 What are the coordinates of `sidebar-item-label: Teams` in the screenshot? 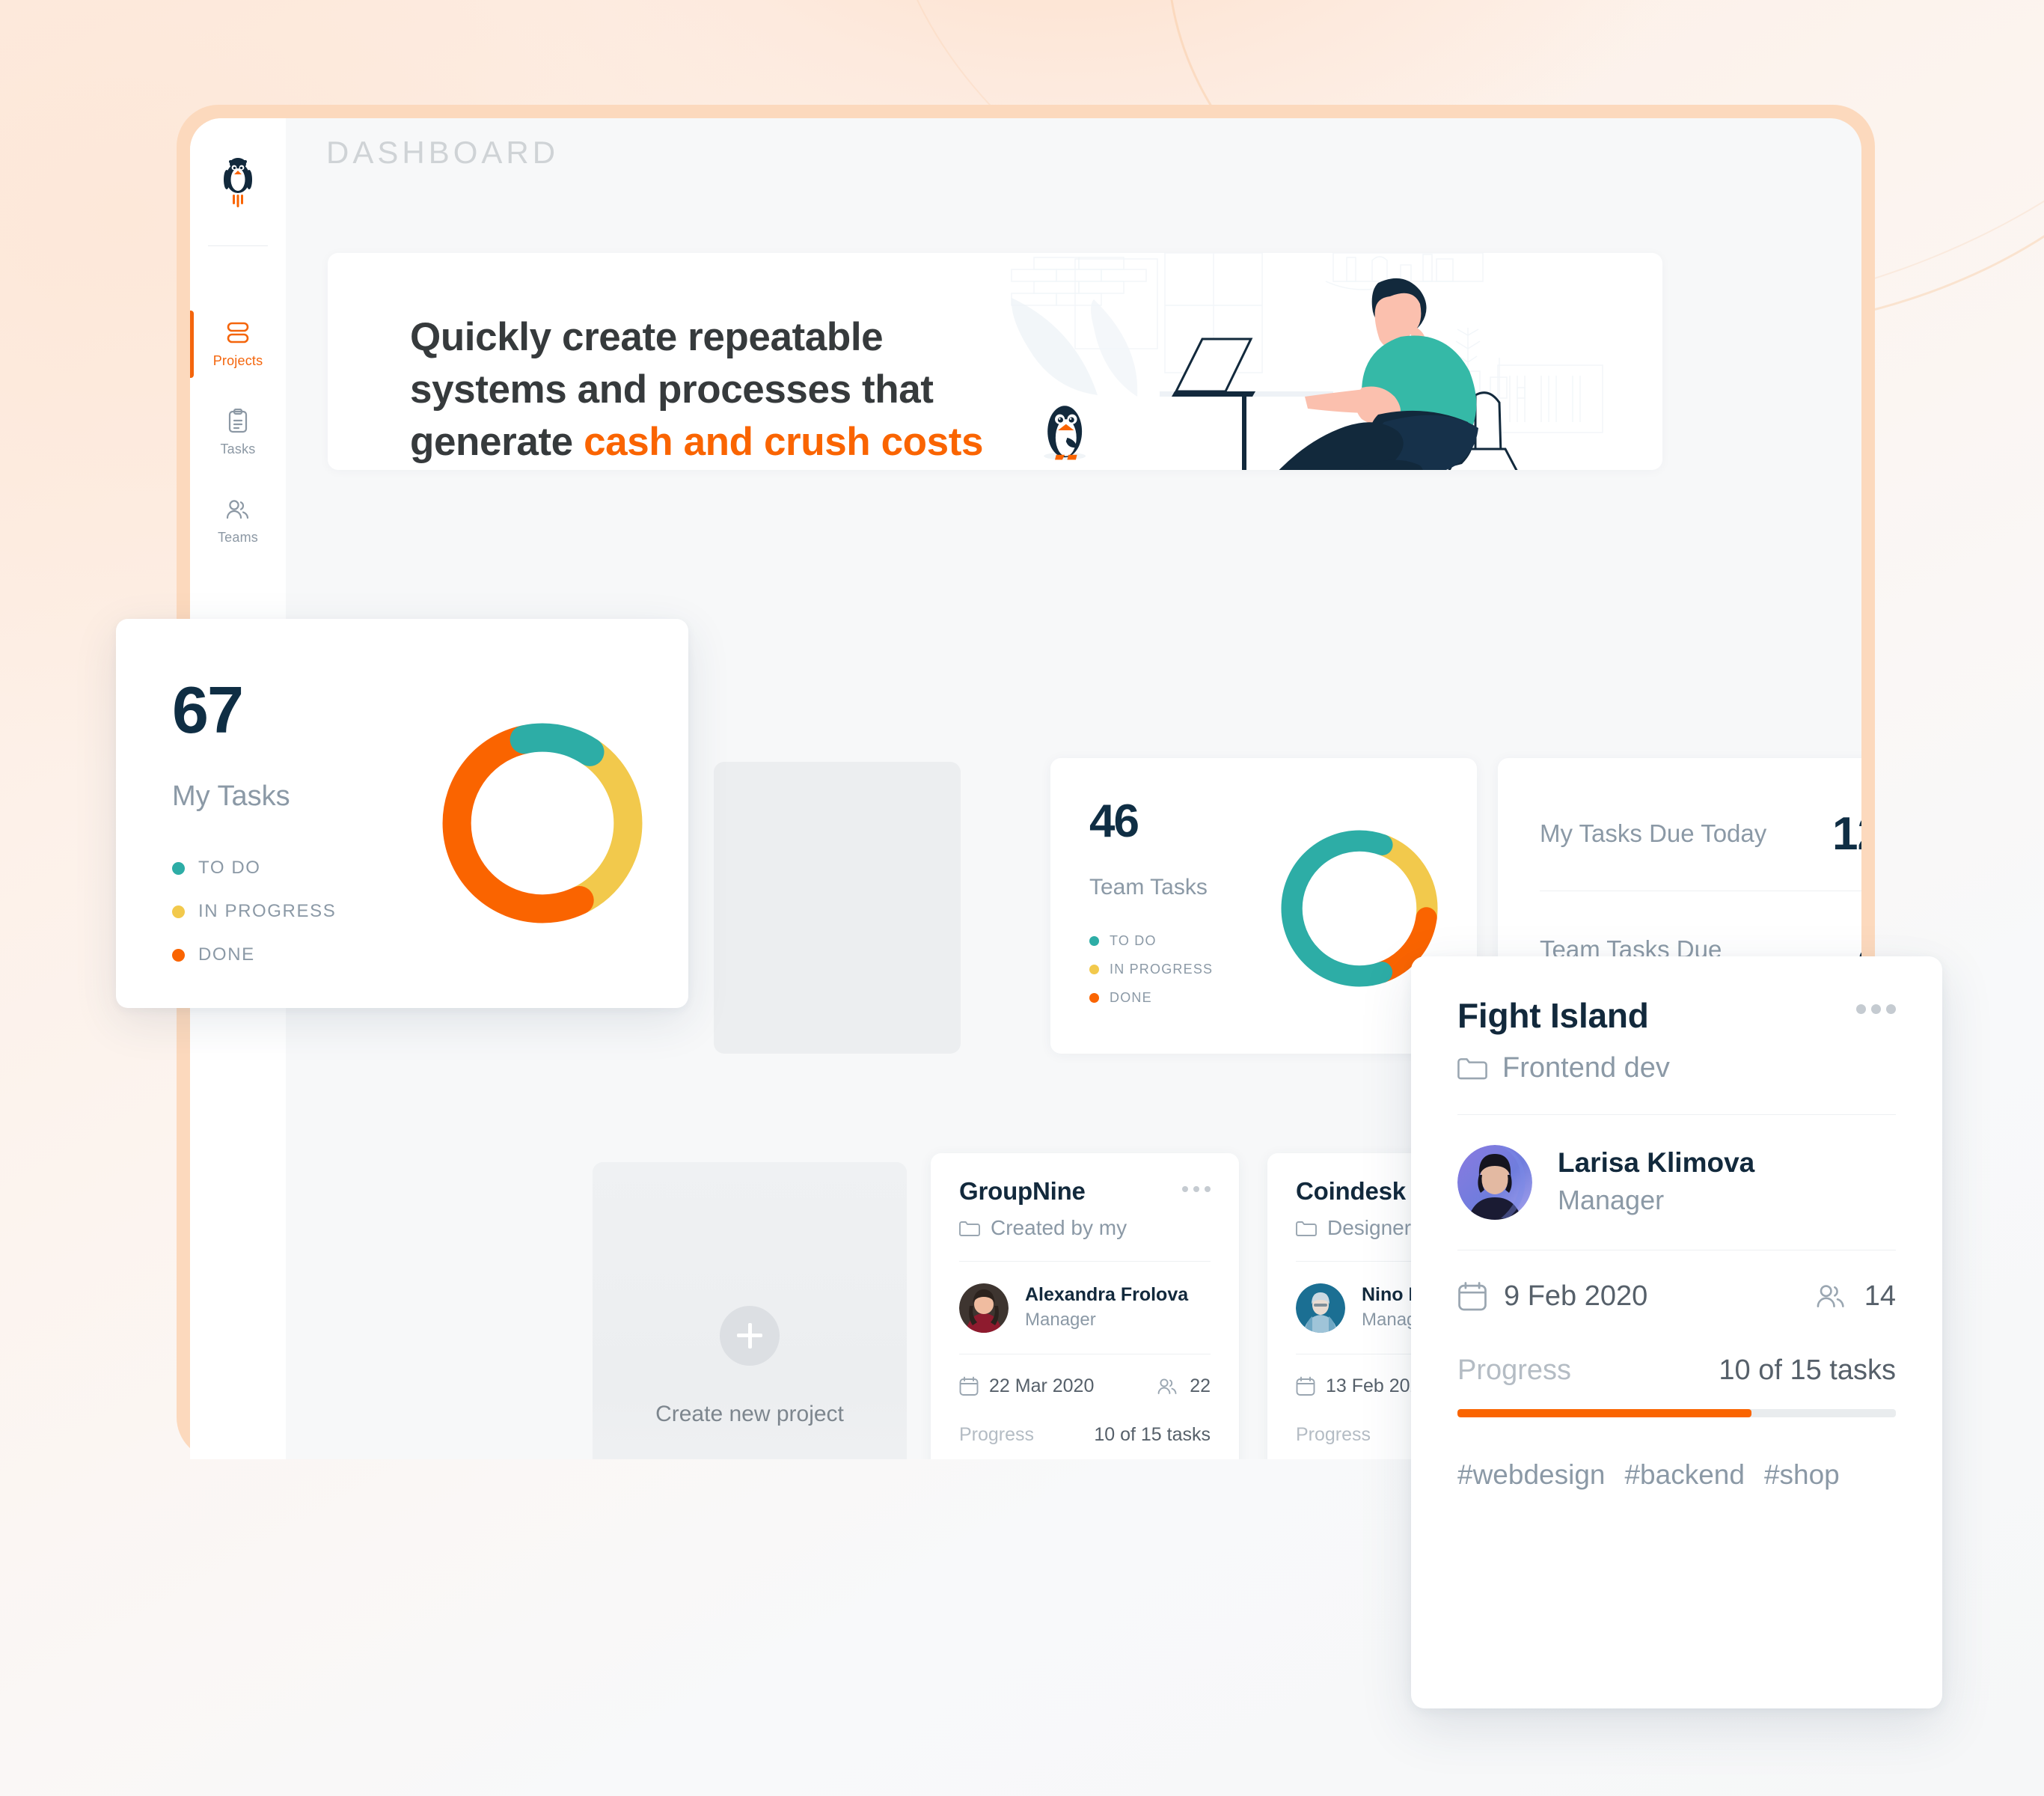 It's located at (237, 537).